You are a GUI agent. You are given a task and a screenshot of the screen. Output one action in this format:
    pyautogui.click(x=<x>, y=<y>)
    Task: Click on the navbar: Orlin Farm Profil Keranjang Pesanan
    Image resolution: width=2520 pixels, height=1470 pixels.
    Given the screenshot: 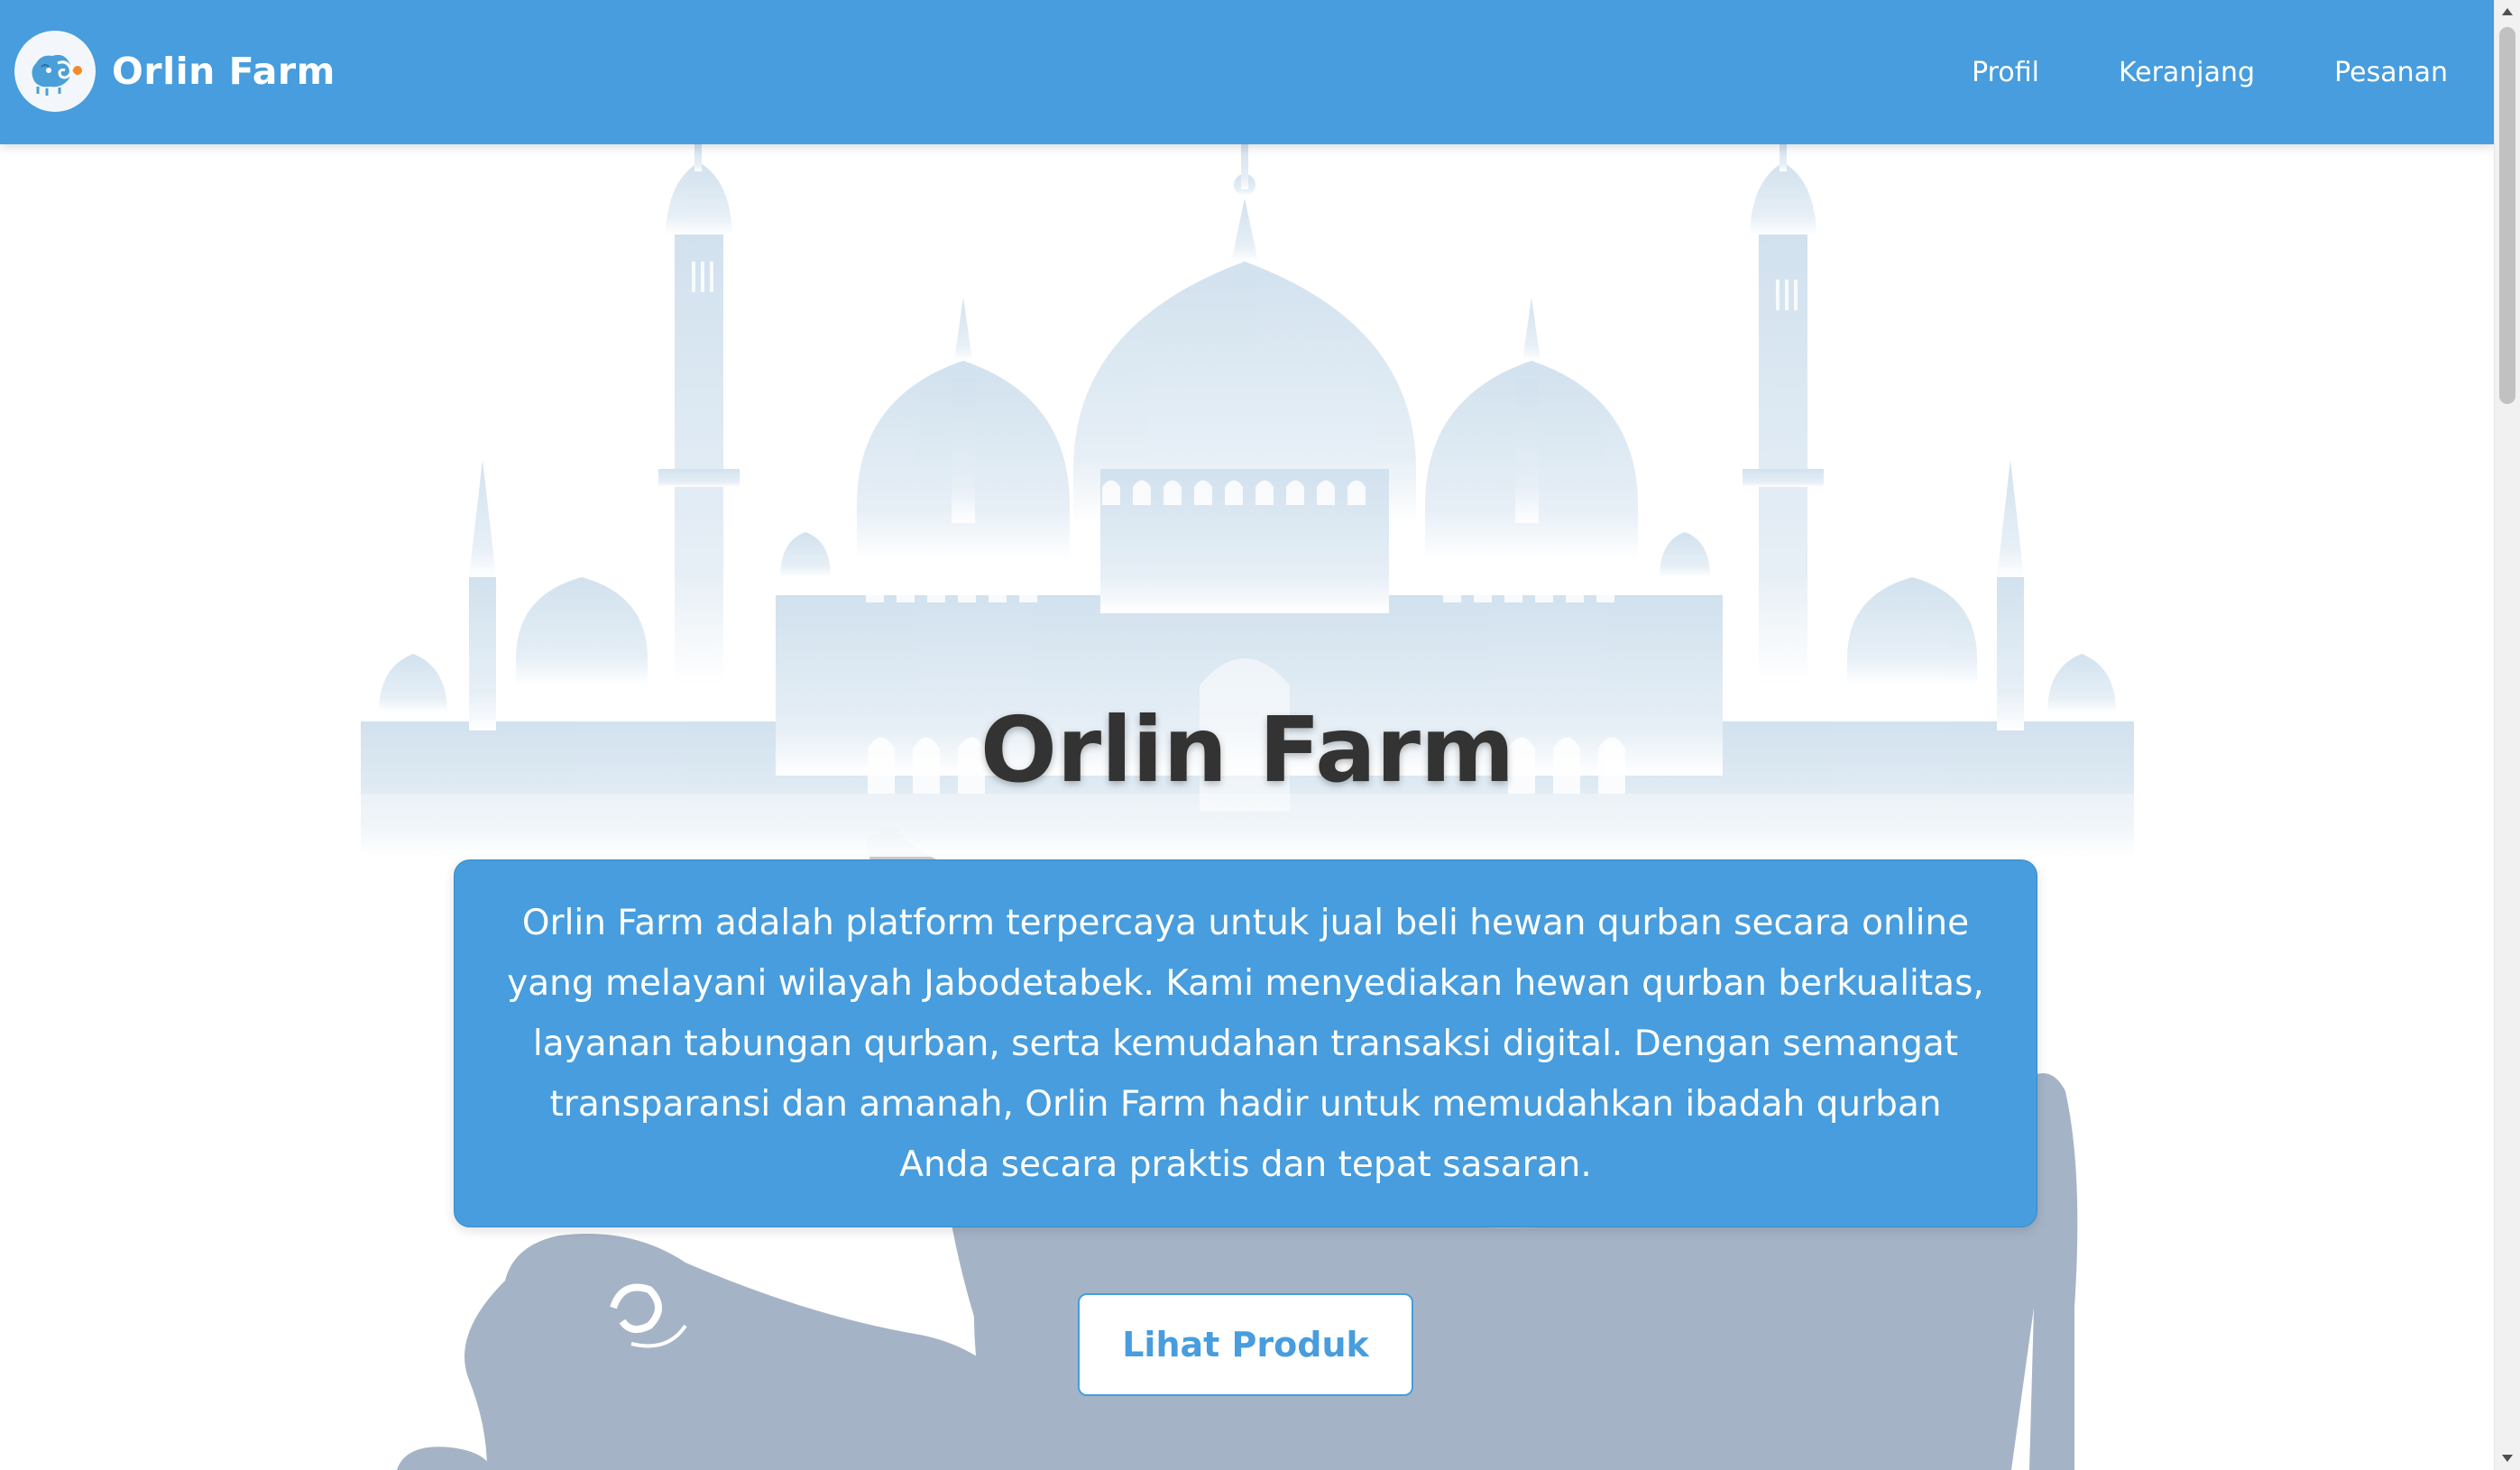 What is the action you would take?
    pyautogui.click(x=1247, y=72)
    